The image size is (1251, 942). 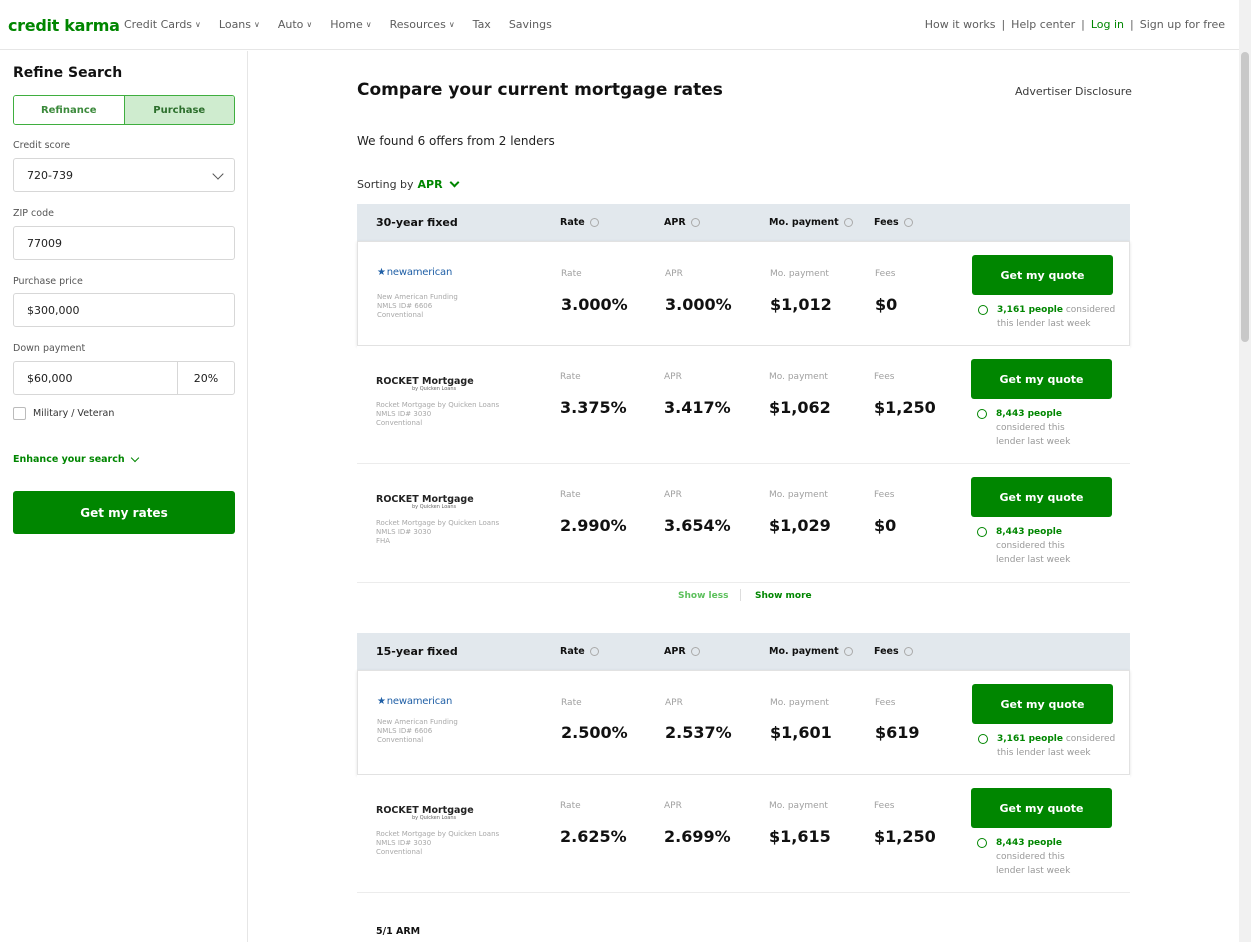 I want to click on sorting-value: APR, so click(x=430, y=184).